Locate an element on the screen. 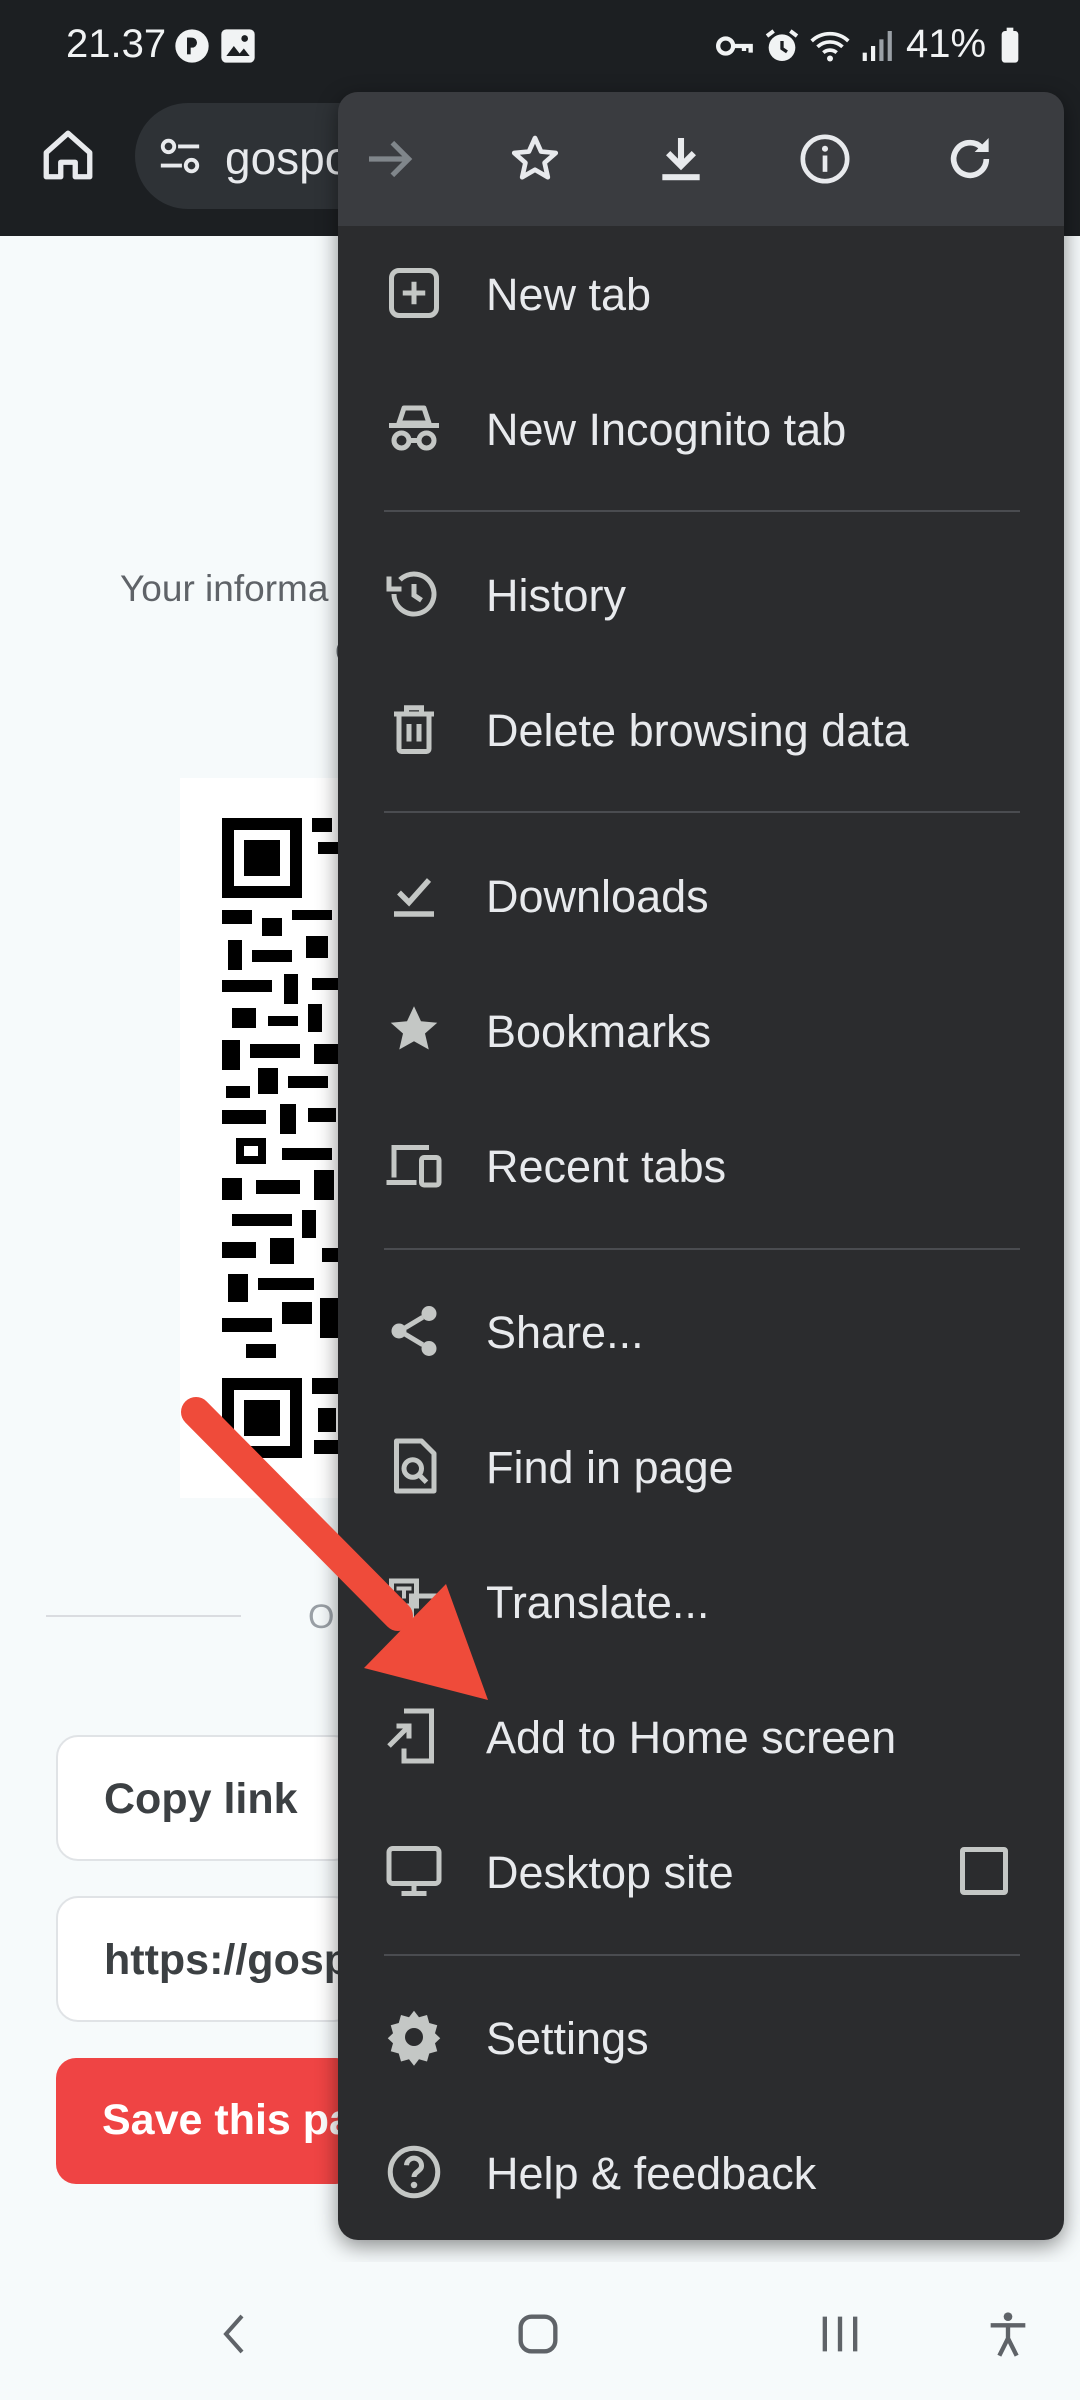  menu-item-history: History is located at coordinates (701, 594).